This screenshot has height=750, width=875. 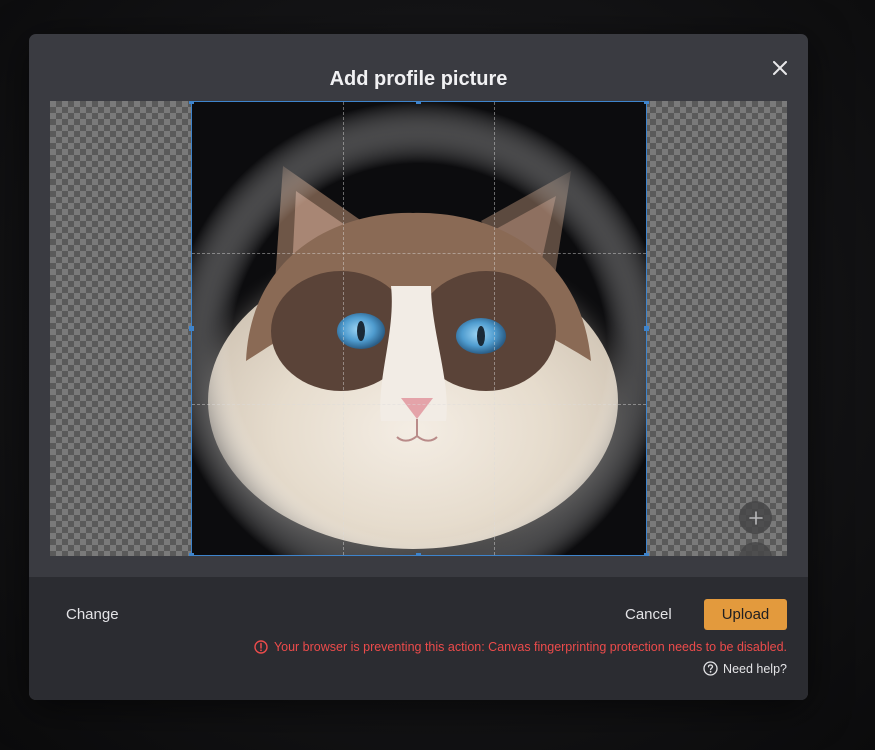 What do you see at coordinates (261, 647) in the screenshot?
I see `alert-circle-icon` at bounding box center [261, 647].